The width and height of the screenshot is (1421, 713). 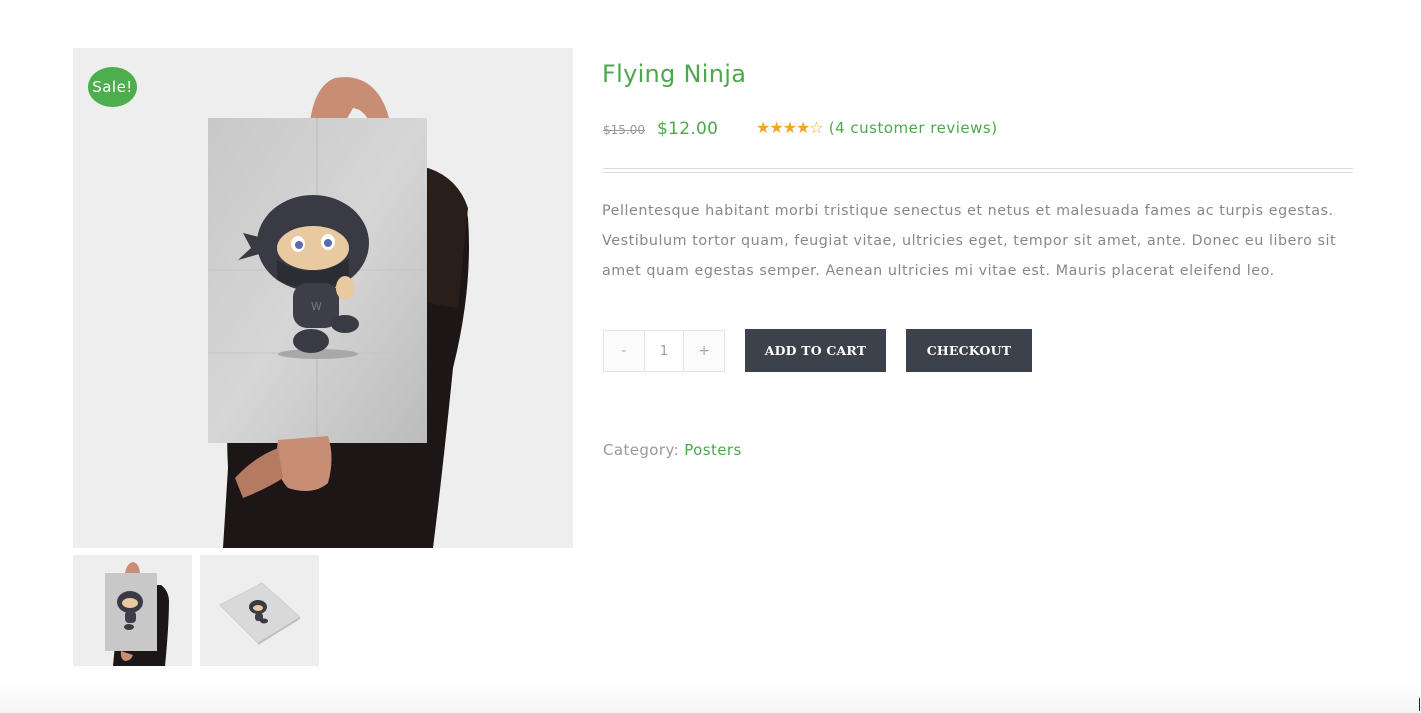 What do you see at coordinates (704, 351) in the screenshot?
I see `quantity-plus-button: +` at bounding box center [704, 351].